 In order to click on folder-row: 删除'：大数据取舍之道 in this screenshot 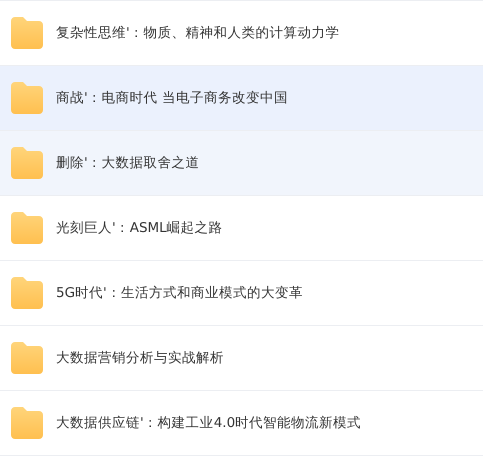, I will do `click(241, 163)`.